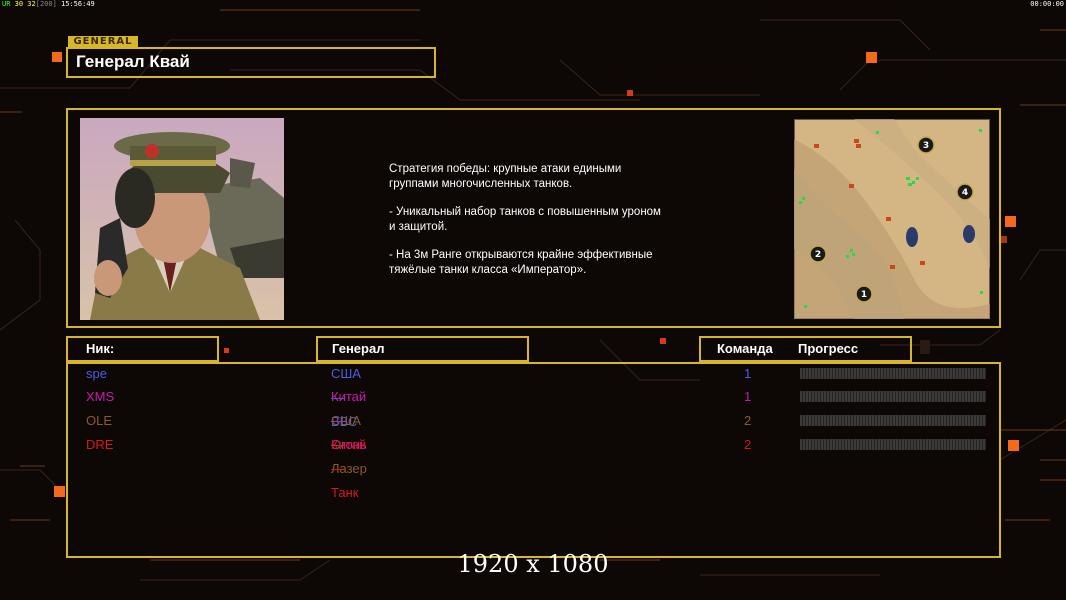  Describe the element at coordinates (864, 295) in the screenshot. I see `spawn-1: 1` at that location.